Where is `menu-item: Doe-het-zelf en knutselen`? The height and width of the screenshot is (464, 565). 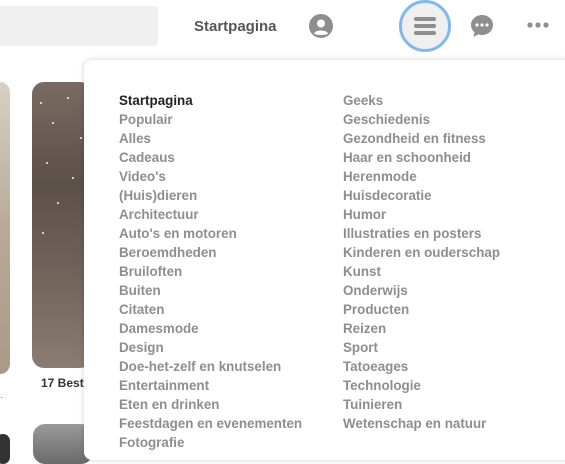 menu-item: Doe-het-zelf en knutselen is located at coordinates (210, 366).